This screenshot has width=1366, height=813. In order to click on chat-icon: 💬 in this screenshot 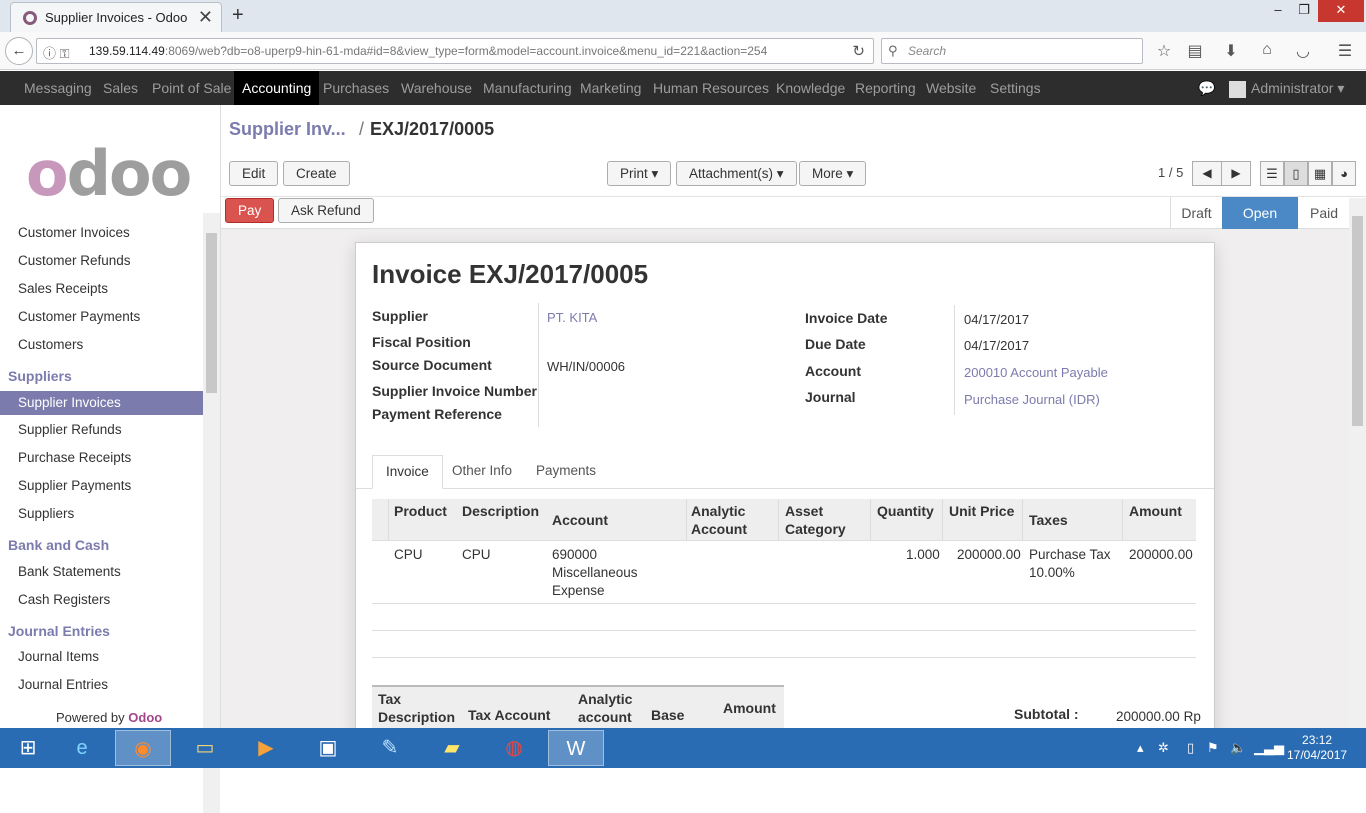, I will do `click(1206, 88)`.